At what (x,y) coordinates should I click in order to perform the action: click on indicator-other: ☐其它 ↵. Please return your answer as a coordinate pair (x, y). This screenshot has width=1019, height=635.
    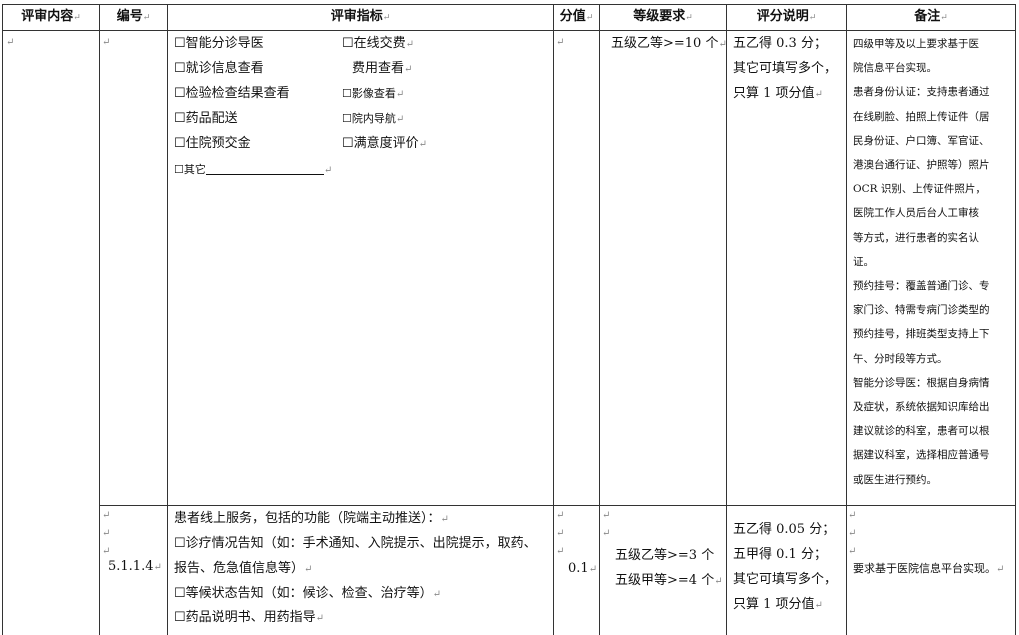
    Looking at the image, I should click on (253, 169).